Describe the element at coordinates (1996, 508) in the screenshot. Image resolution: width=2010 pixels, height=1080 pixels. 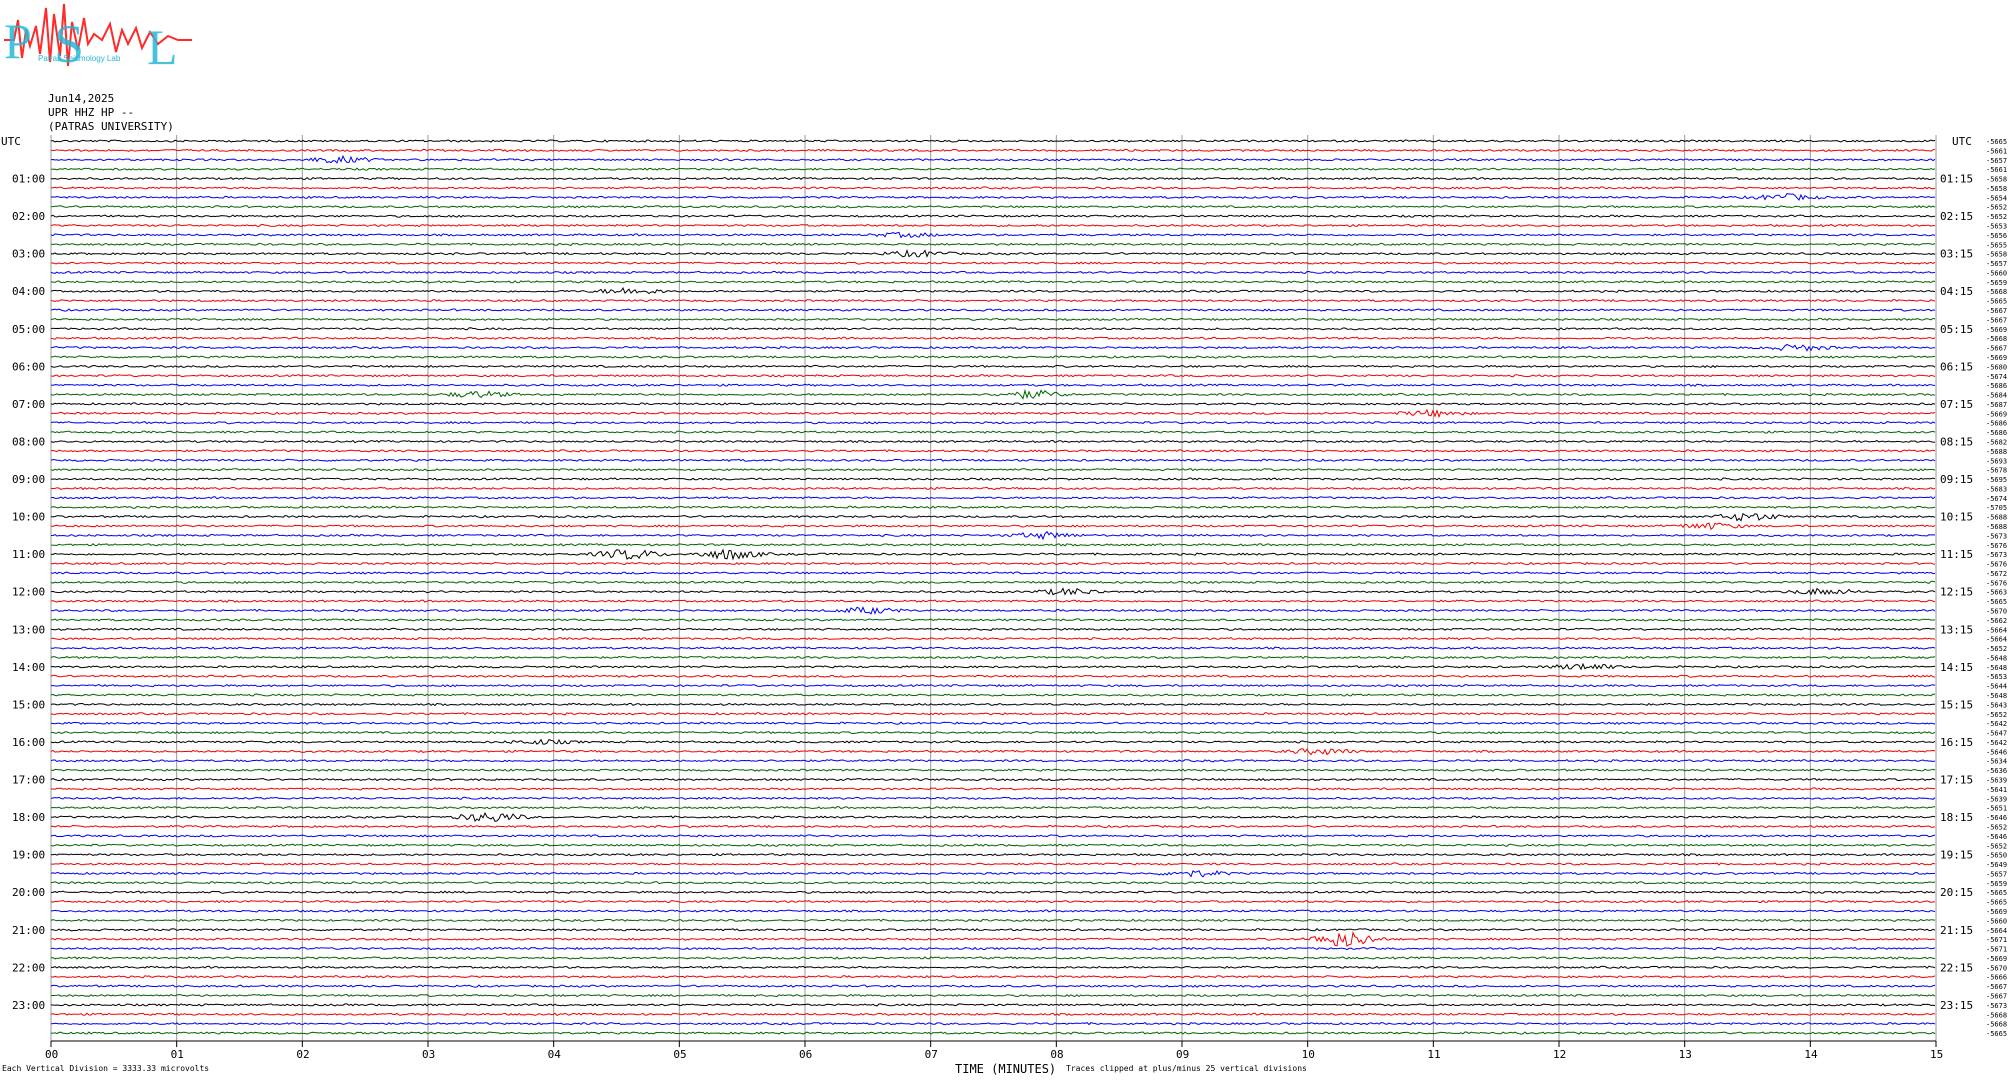
I see `trace-offset-label: -5705` at that location.